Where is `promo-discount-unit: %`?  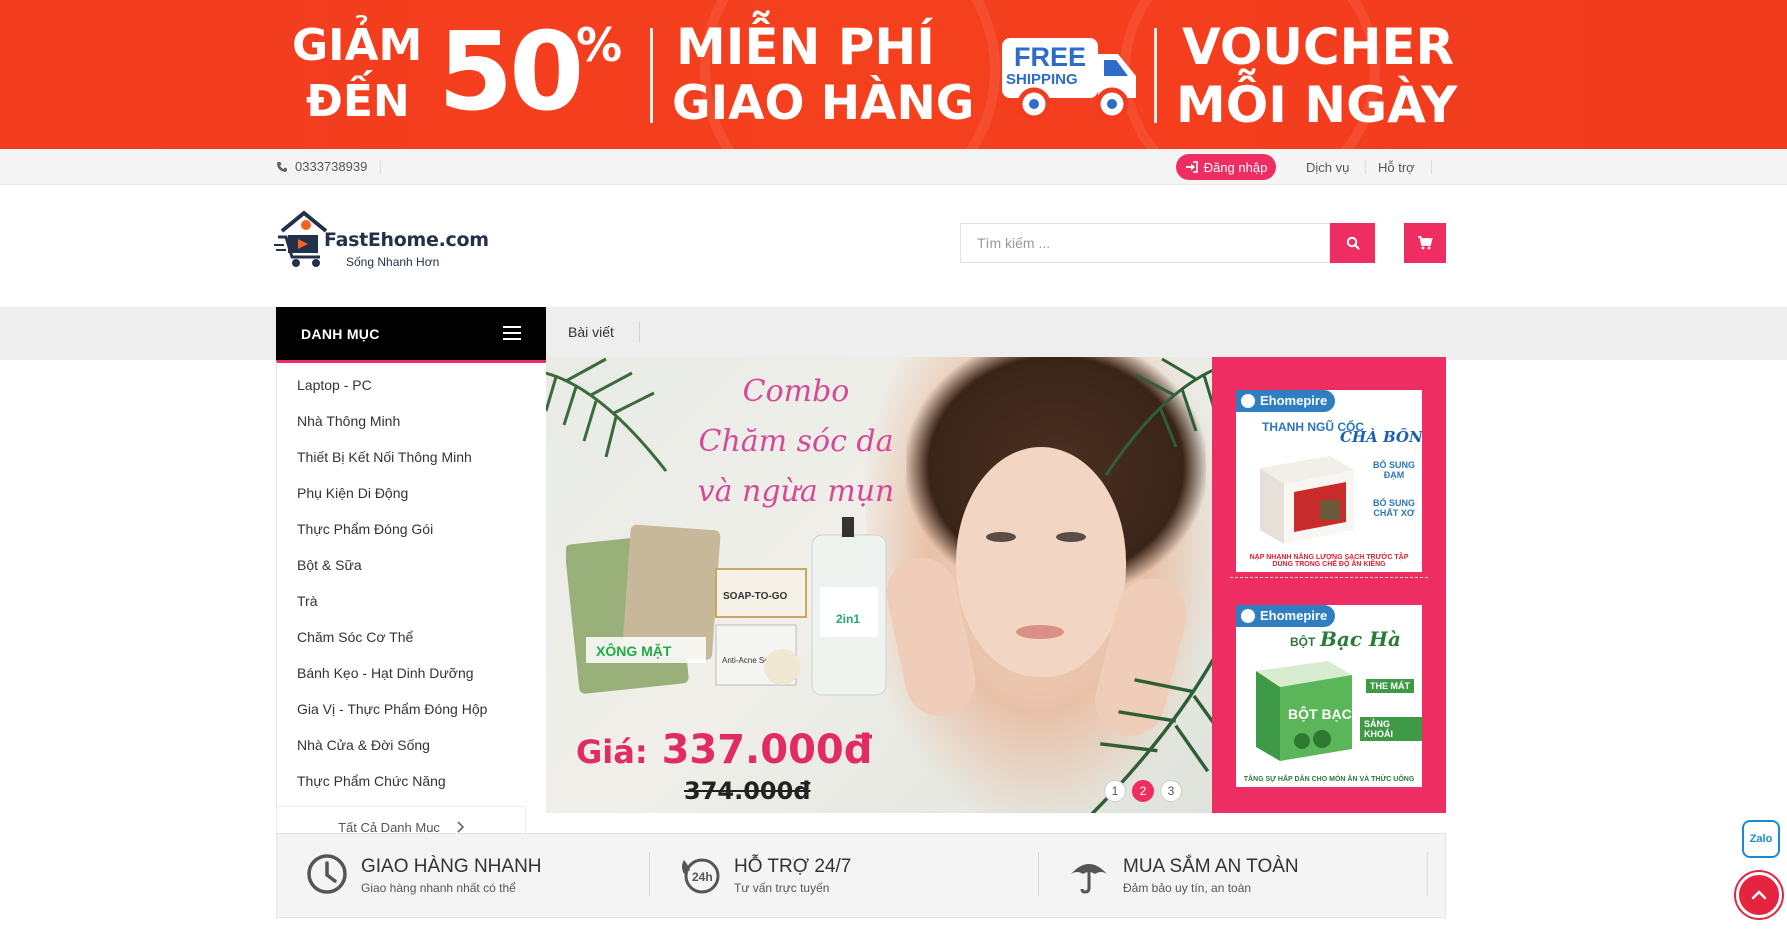 promo-discount-unit: % is located at coordinates (599, 45).